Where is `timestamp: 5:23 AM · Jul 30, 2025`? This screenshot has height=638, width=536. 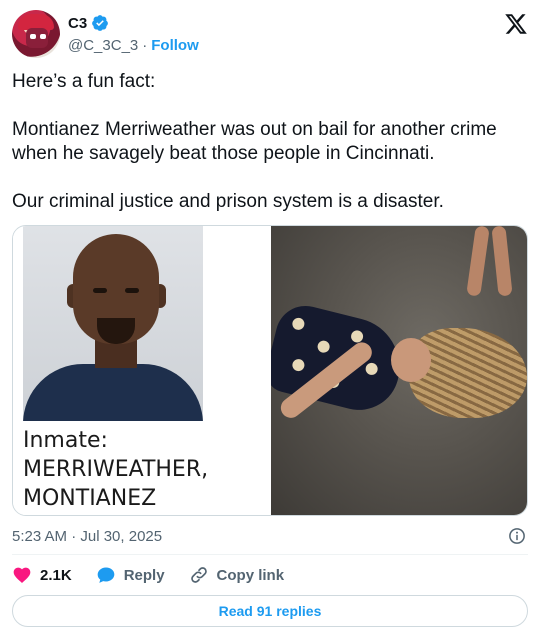 timestamp: 5:23 AM · Jul 30, 2025 is located at coordinates (87, 536).